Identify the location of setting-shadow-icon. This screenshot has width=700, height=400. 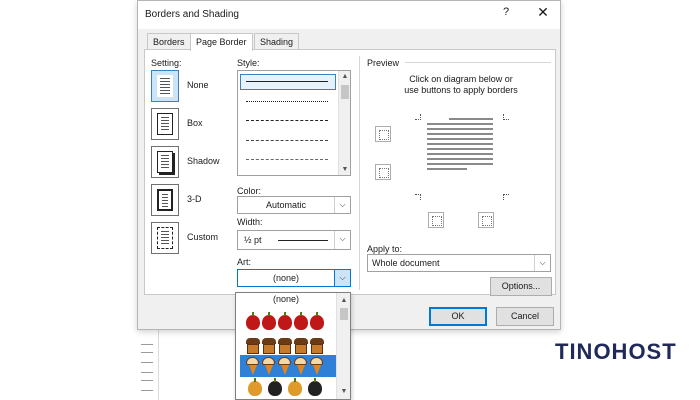
(165, 162).